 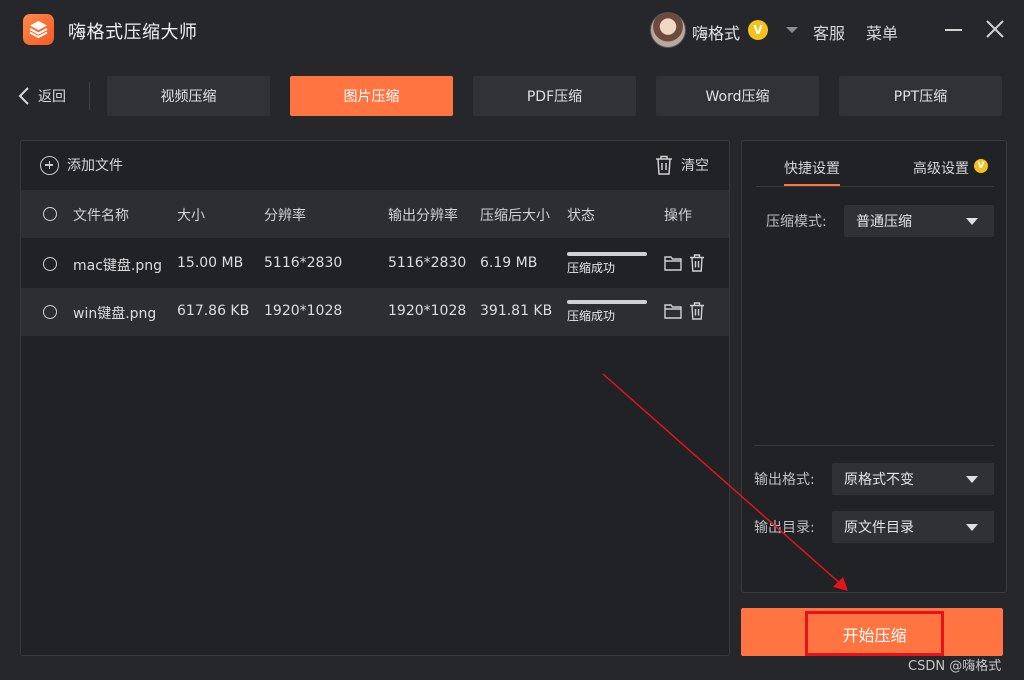 I want to click on chevron-left-icon, so click(x=23, y=96).